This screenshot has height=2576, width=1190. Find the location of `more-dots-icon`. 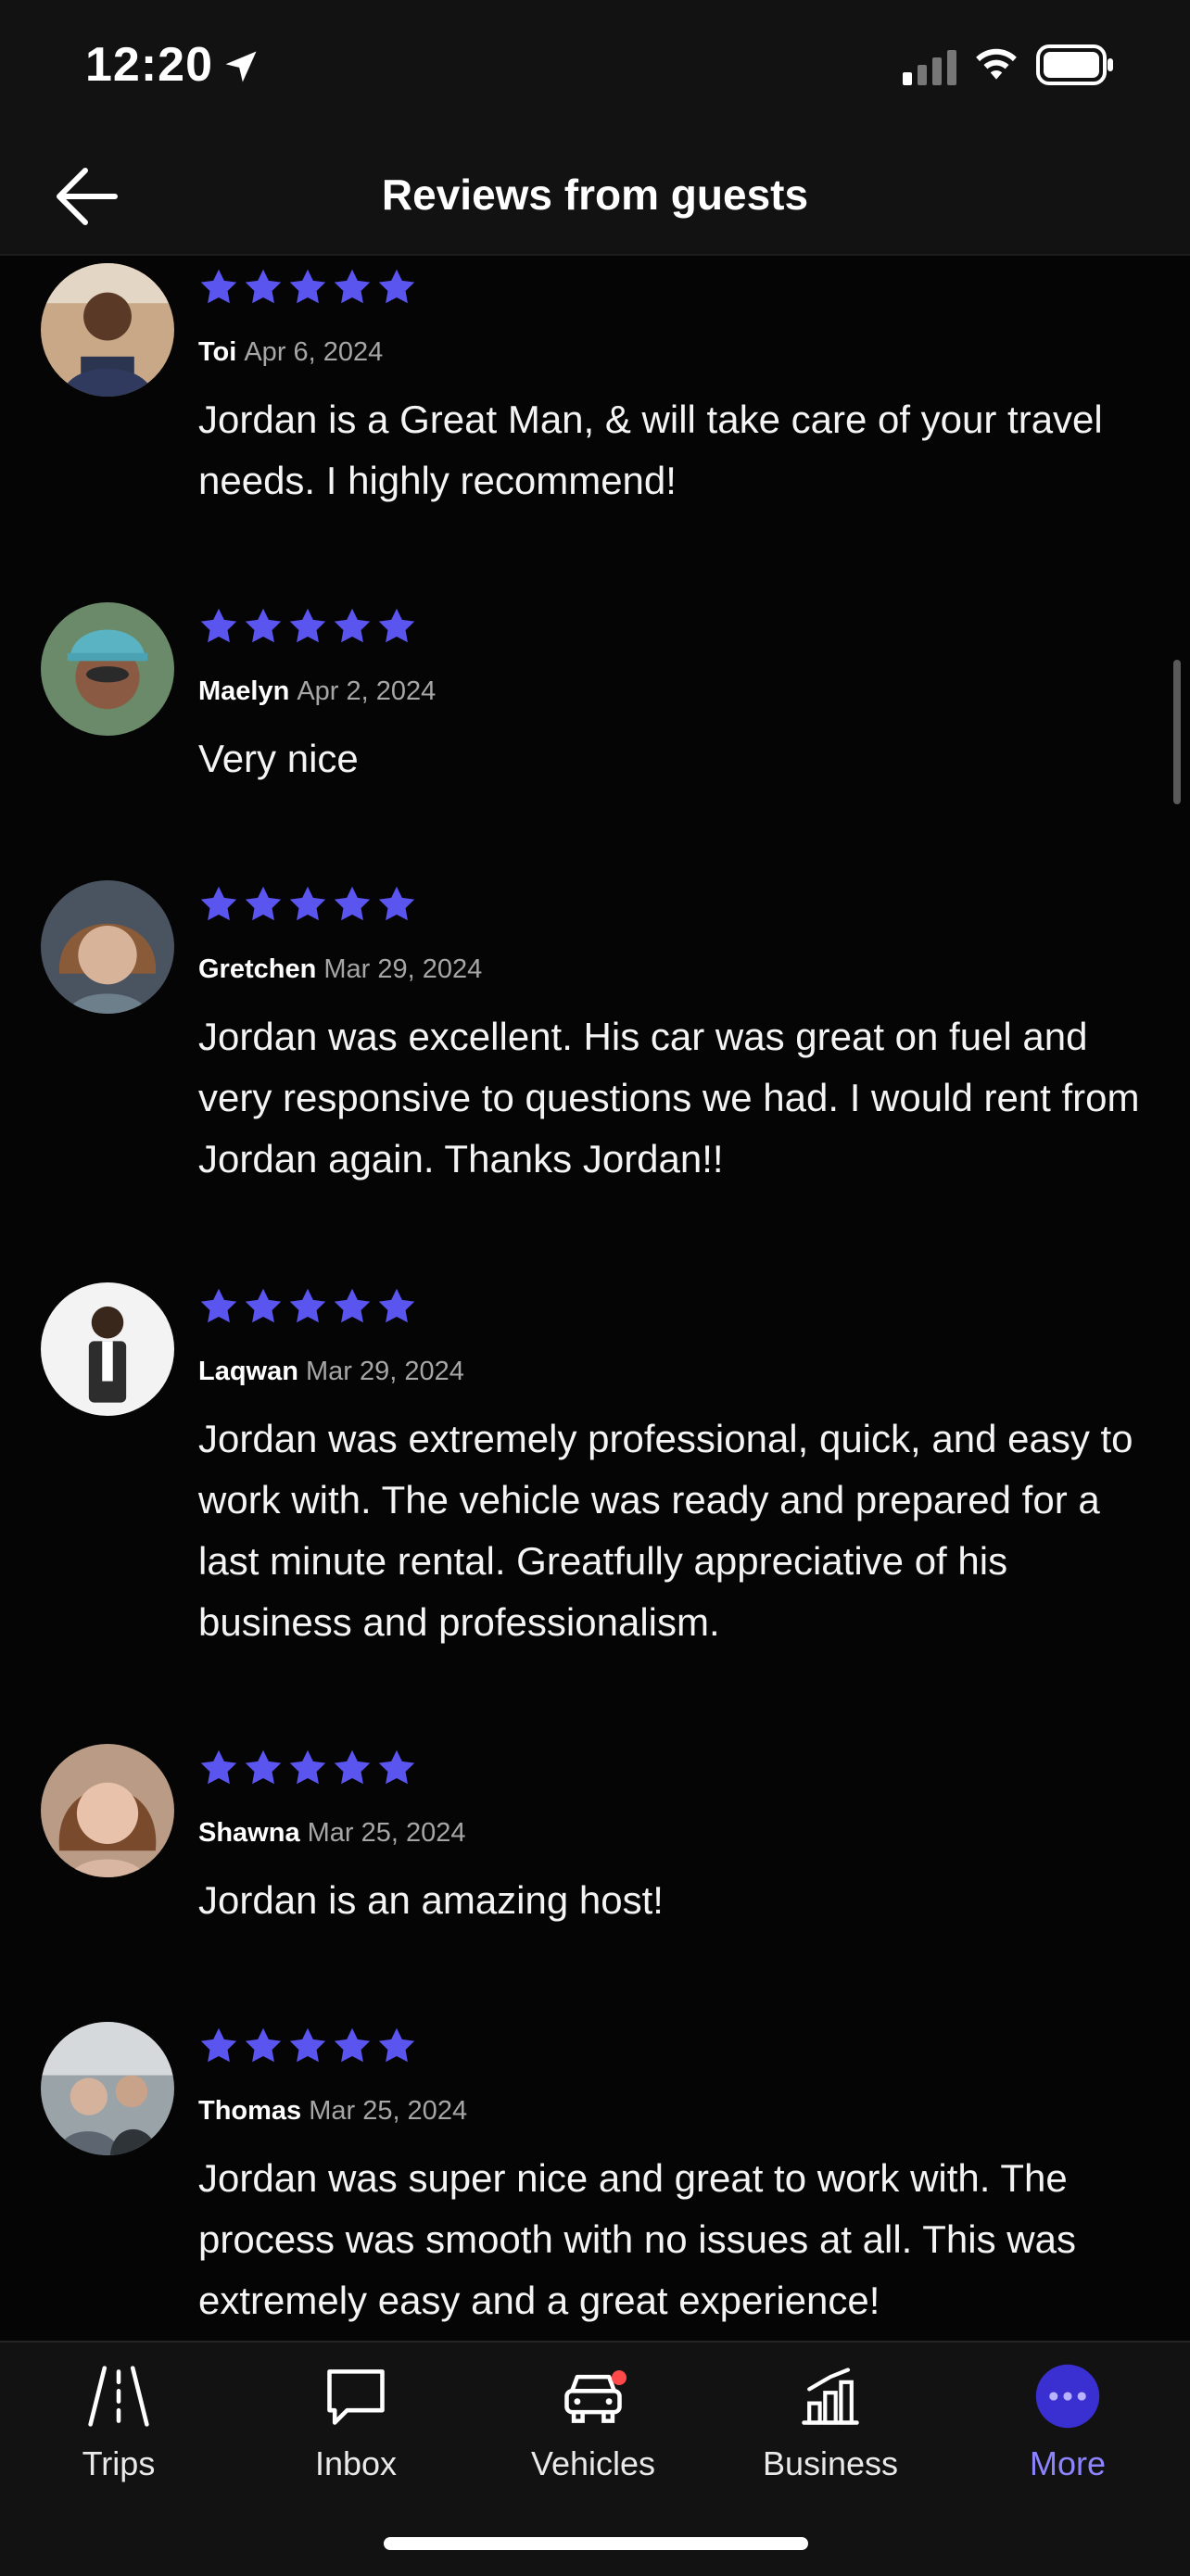

more-dots-icon is located at coordinates (1067, 2396).